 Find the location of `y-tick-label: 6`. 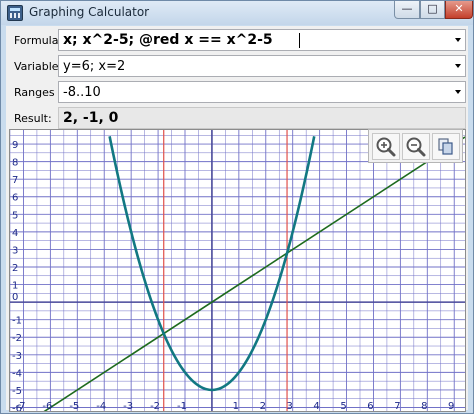

y-tick-label: 6 is located at coordinates (15, 198).